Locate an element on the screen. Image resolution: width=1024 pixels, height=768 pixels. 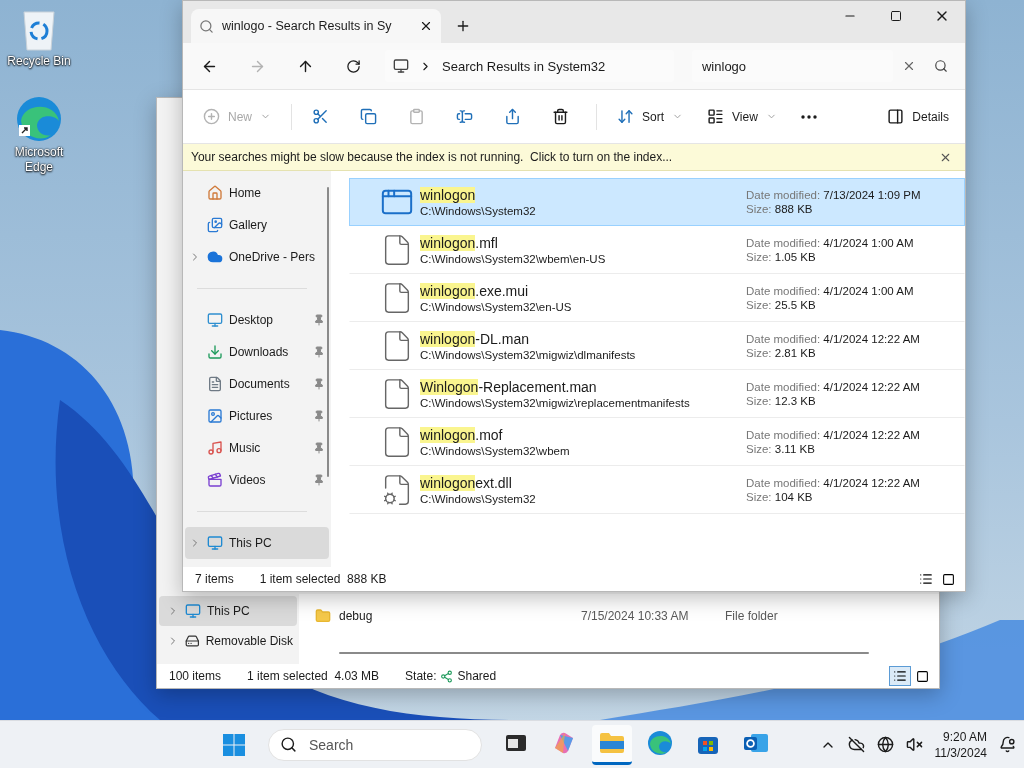
taskbar-app-button is located at coordinates (612, 744).